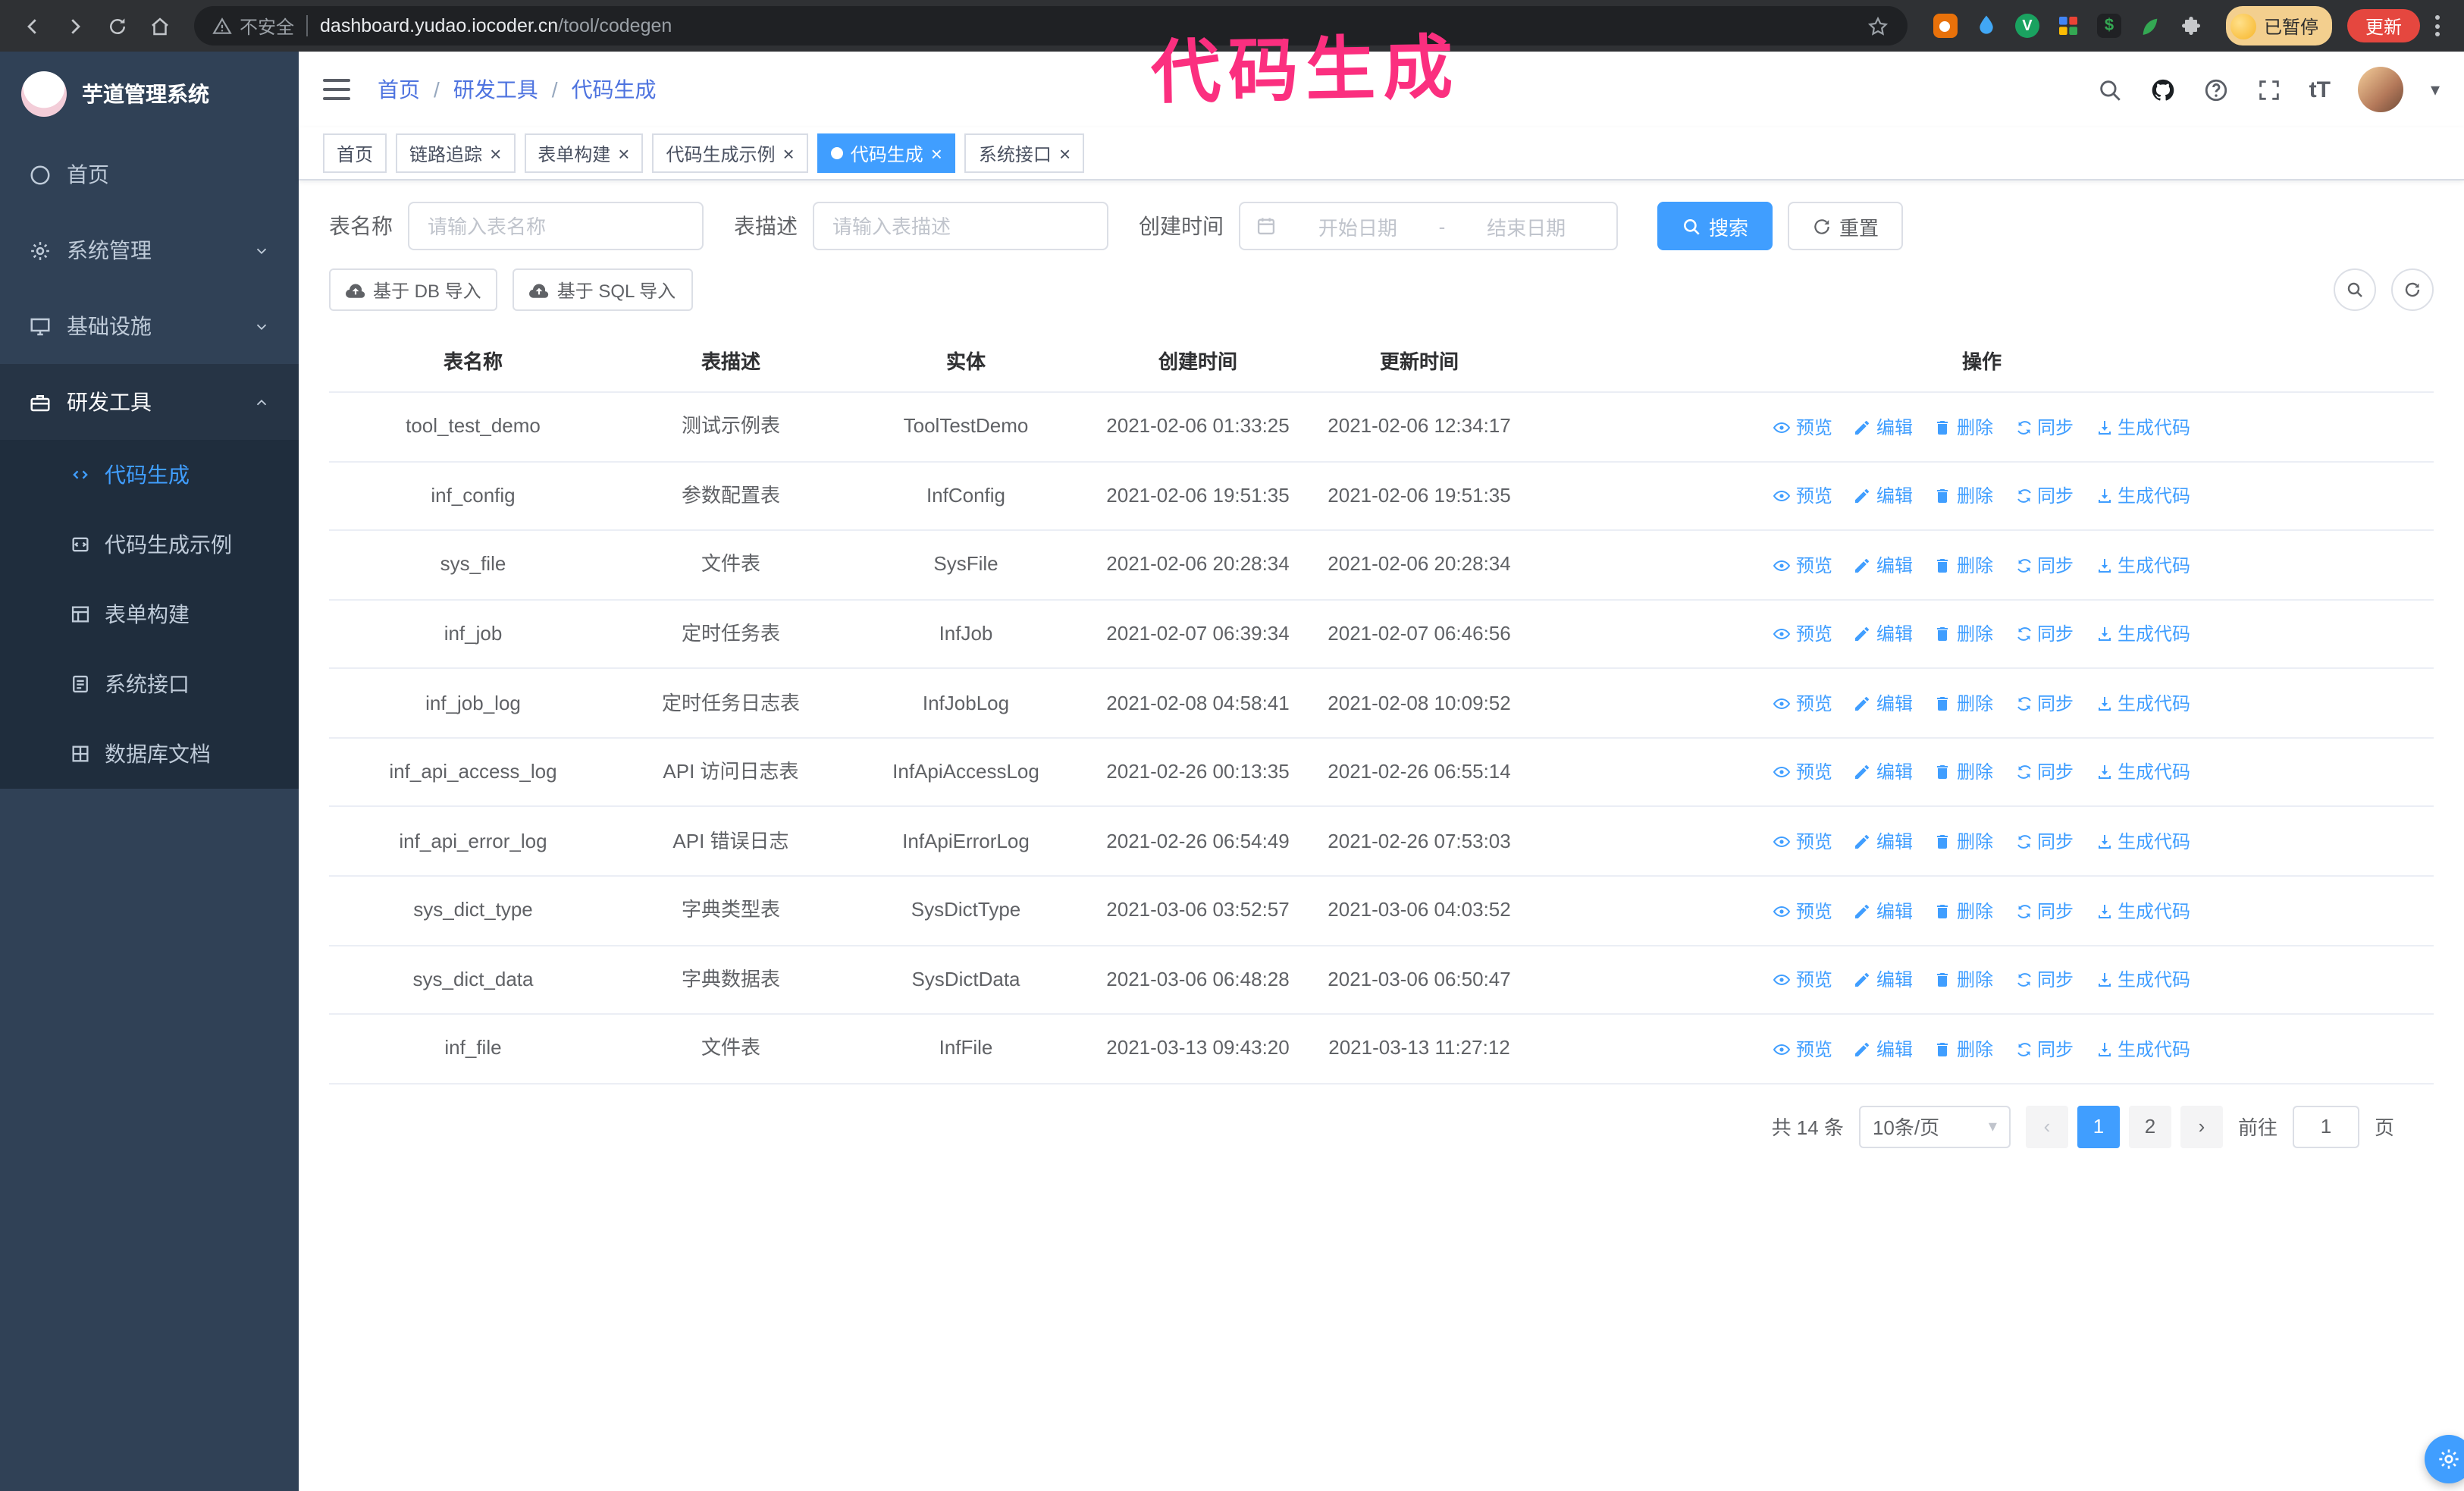 This screenshot has width=2464, height=1491. I want to click on tab-tracing: 链路追踪 ×, so click(456, 153).